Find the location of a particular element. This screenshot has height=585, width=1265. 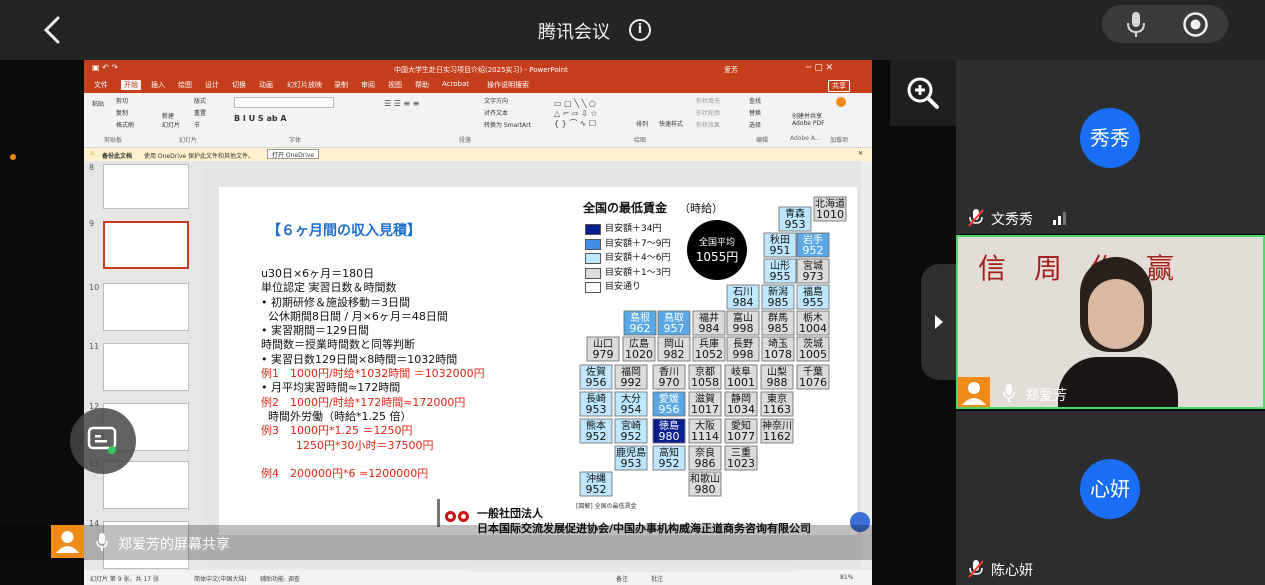

collapse-panel-button is located at coordinates (939, 322).